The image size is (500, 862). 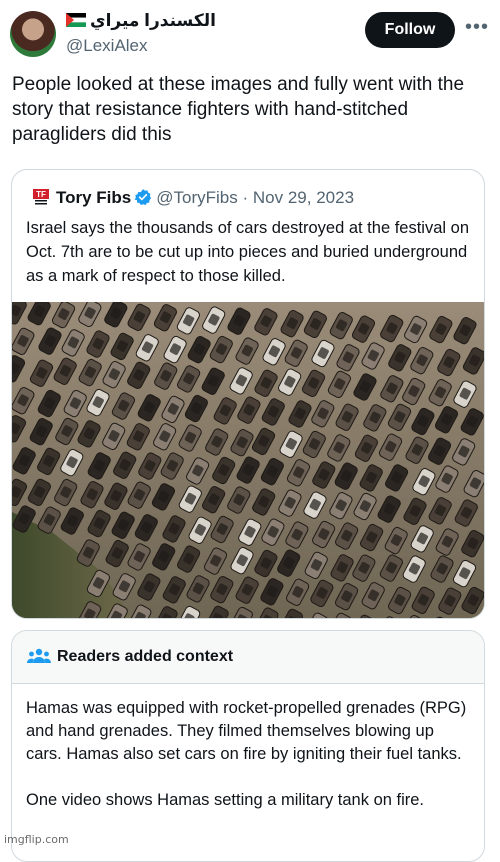 I want to click on follow-button: Follow, so click(x=410, y=30).